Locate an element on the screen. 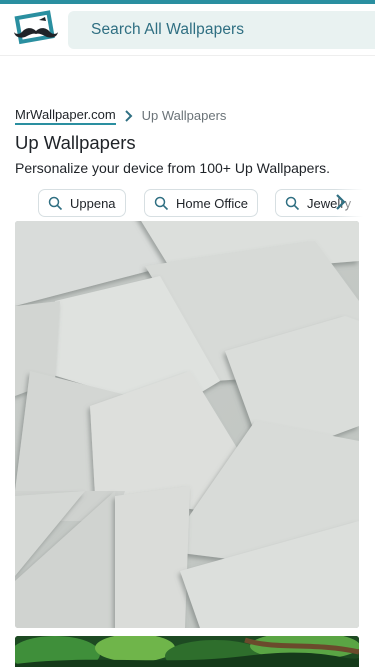 This screenshot has height=667, width=375. page-title: Up Wallpapers is located at coordinates (75, 142).